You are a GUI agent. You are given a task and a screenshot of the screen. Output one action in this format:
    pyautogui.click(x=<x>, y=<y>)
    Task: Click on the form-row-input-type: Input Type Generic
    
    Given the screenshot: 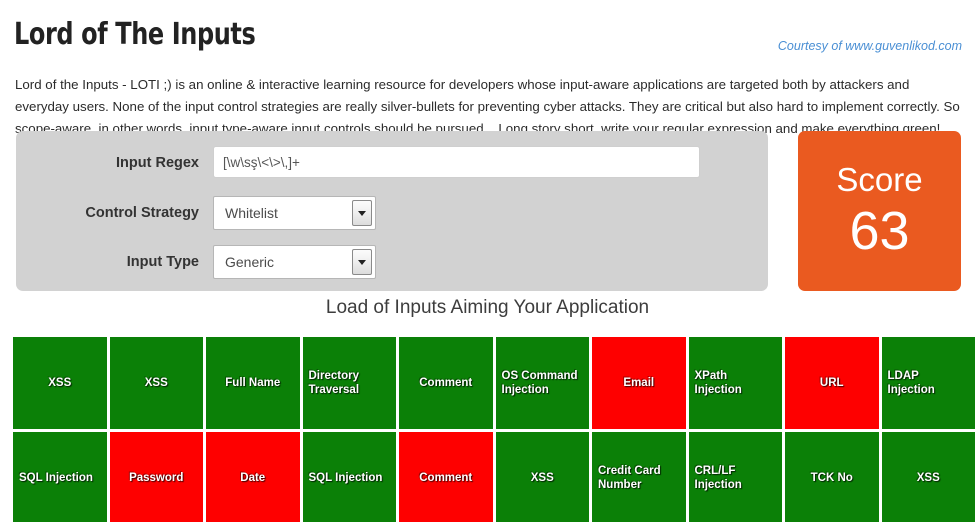 What is the action you would take?
    pyautogui.click(x=392, y=262)
    